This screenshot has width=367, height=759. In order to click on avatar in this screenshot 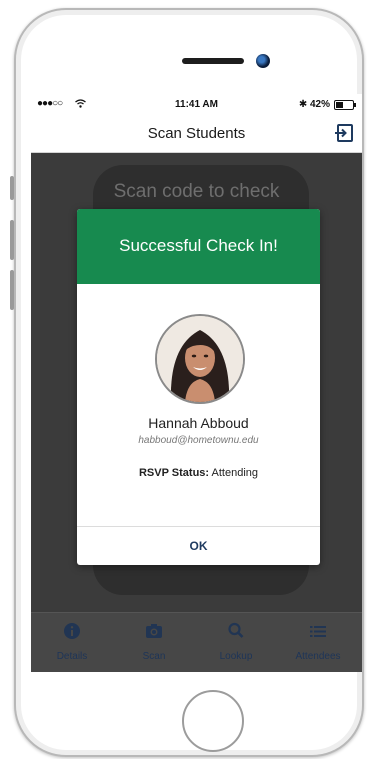, I will do `click(200, 359)`.